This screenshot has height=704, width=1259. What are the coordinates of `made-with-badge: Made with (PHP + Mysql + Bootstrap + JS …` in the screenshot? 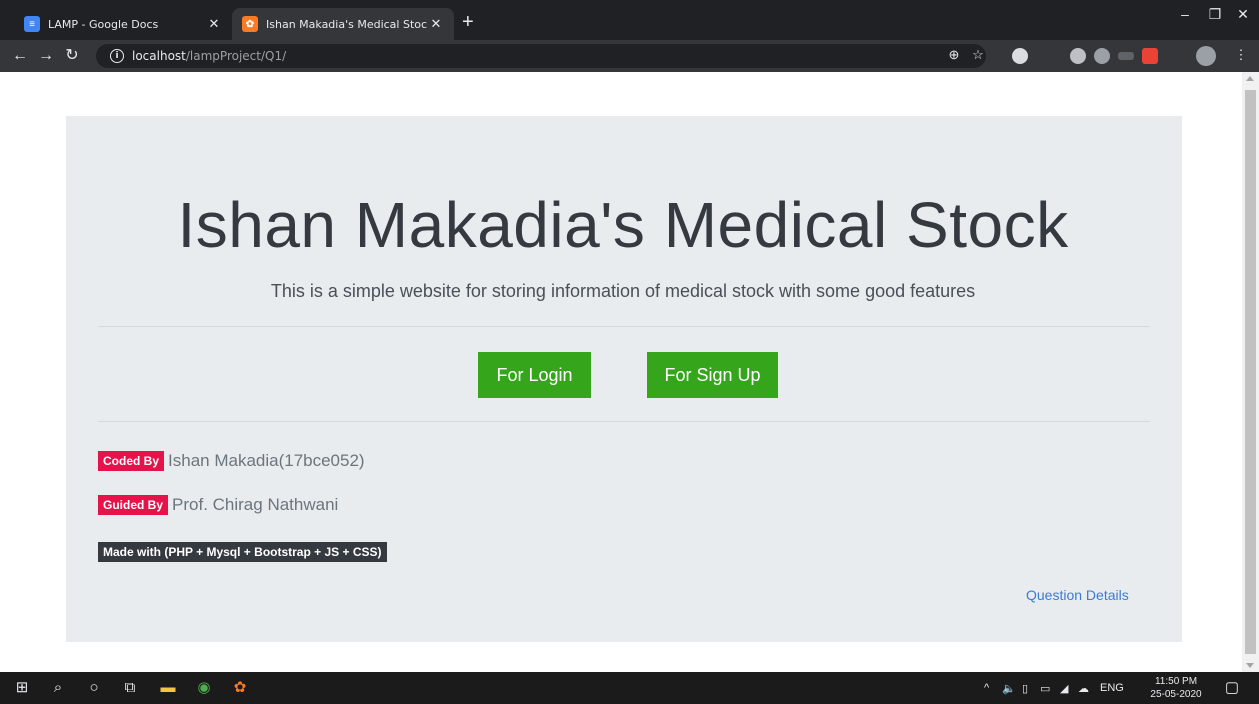 It's located at (242, 552).